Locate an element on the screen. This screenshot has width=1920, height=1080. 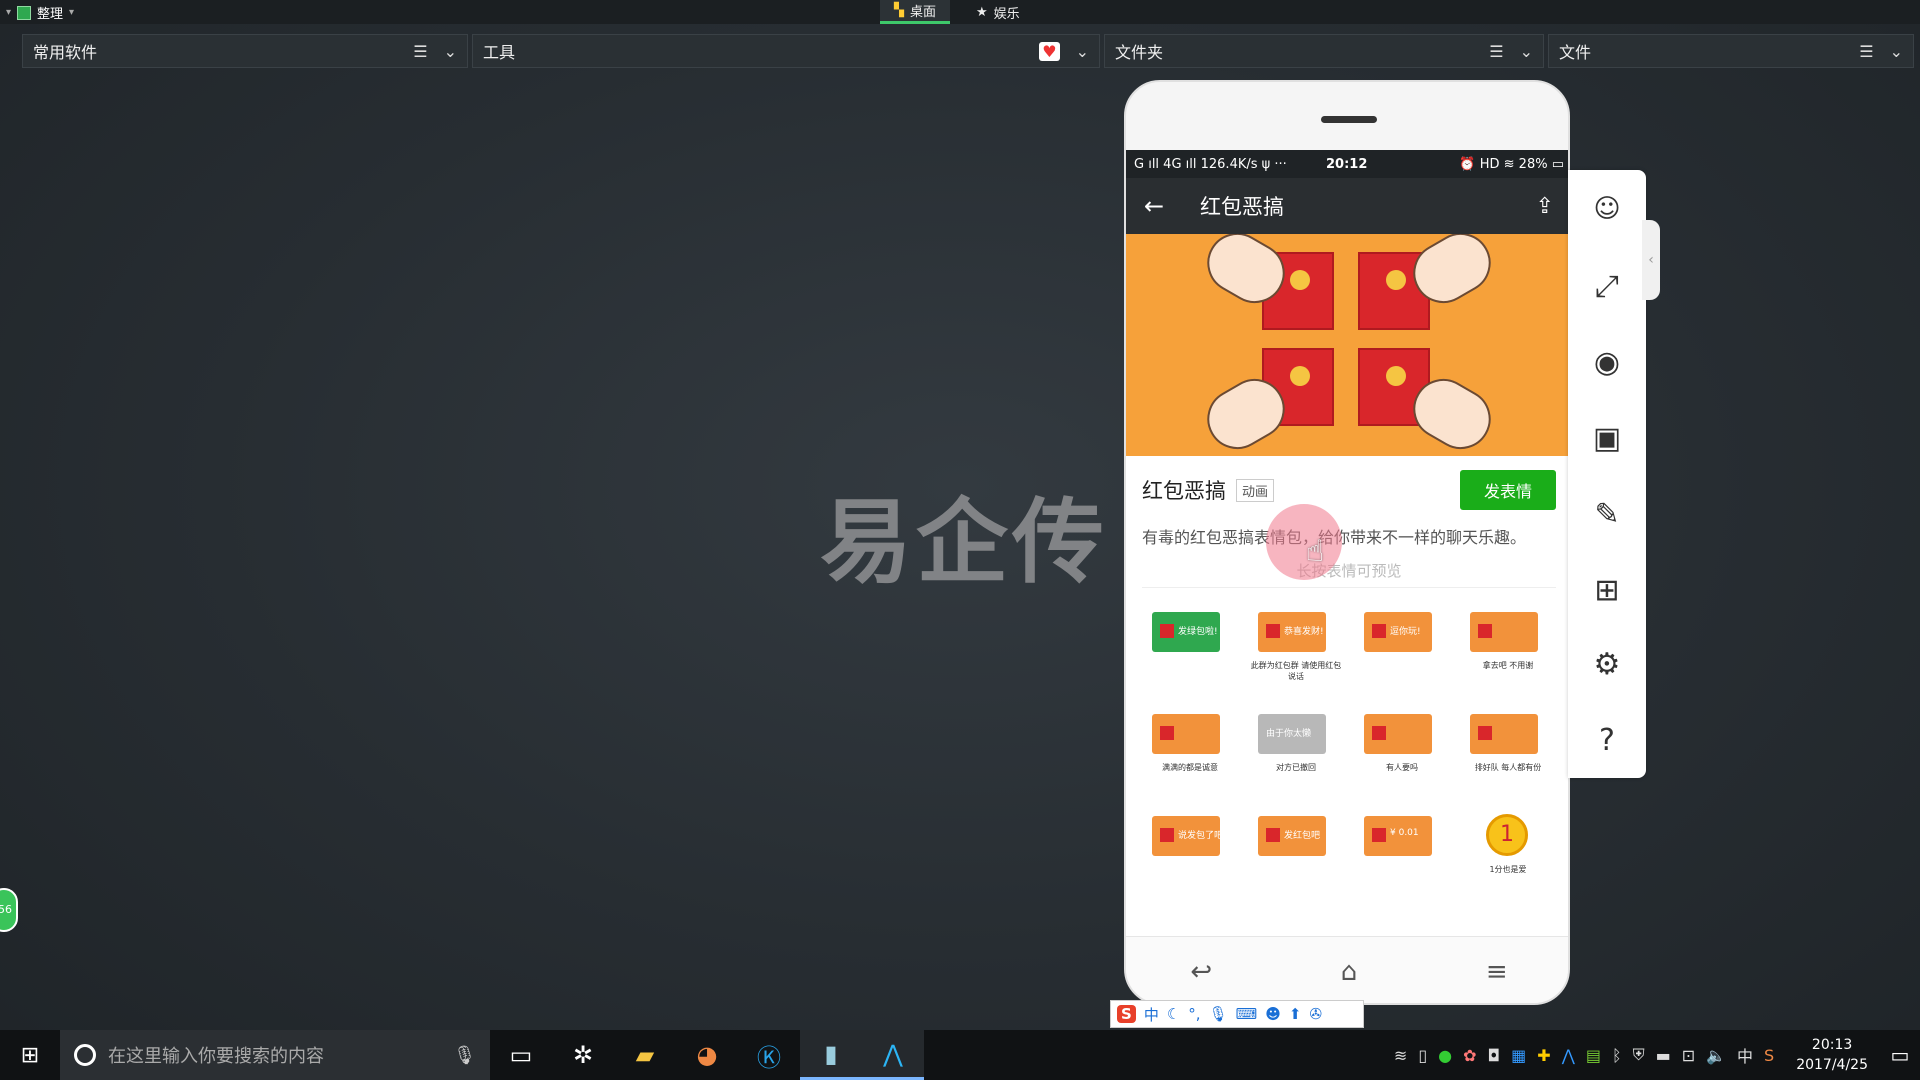
shirt-icon: ♥ is located at coordinates (1049, 51).